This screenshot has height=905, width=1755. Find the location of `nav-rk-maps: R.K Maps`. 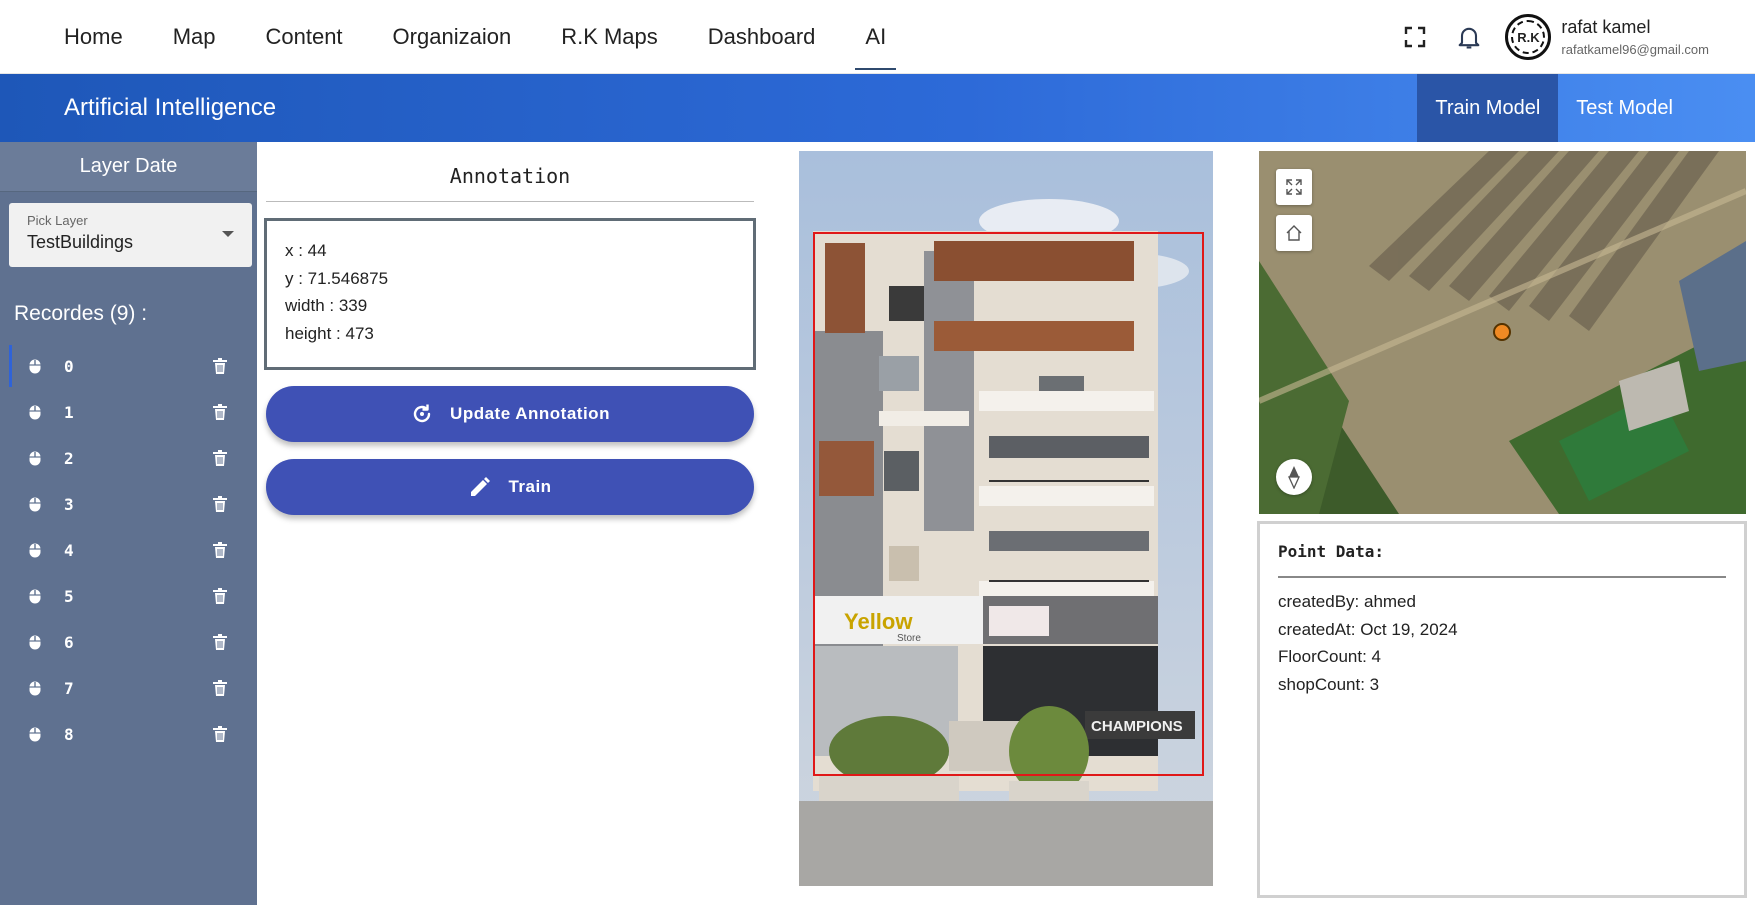

nav-rk-maps: R.K Maps is located at coordinates (609, 37).